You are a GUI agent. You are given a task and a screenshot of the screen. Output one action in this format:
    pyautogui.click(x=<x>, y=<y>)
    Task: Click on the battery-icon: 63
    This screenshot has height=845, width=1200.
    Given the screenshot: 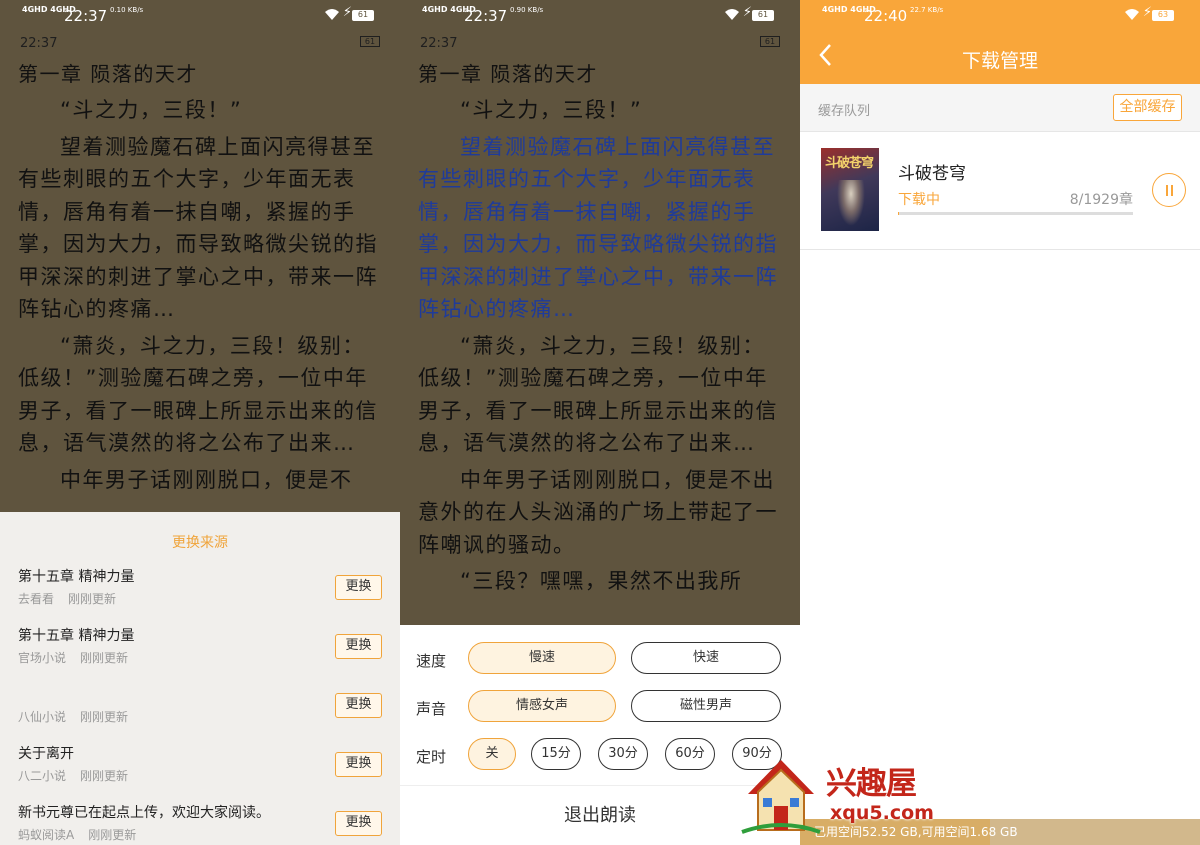 What is the action you would take?
    pyautogui.click(x=1163, y=15)
    